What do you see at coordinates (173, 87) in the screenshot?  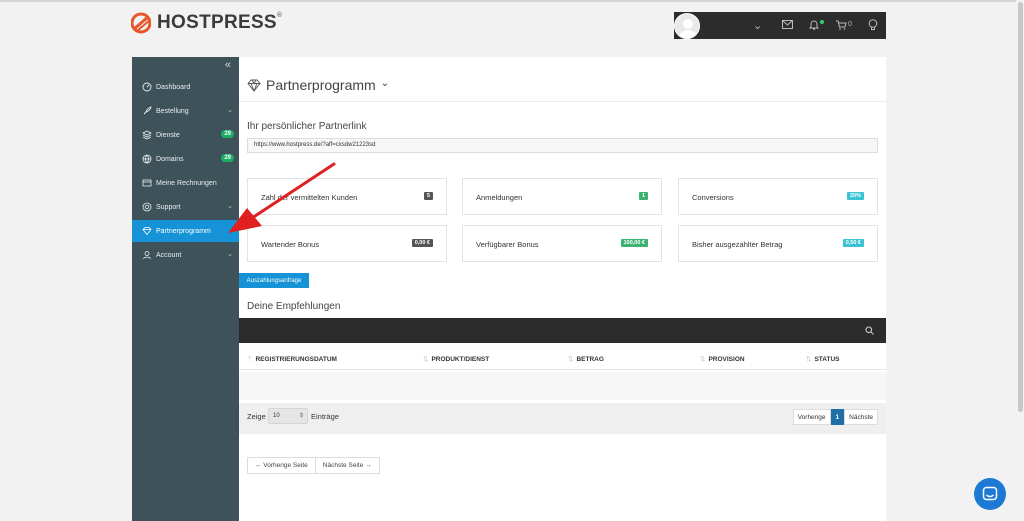 I see `sidebar-item-label: Dashboard` at bounding box center [173, 87].